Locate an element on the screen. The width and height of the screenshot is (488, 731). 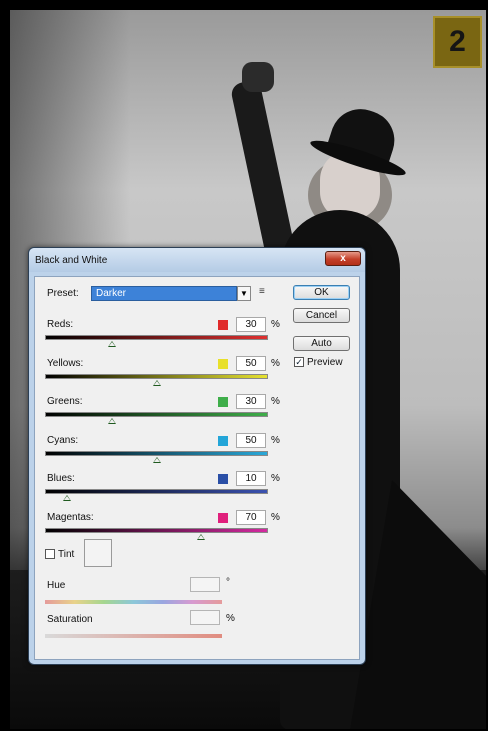
magentas-swatch is located at coordinates (223, 517).